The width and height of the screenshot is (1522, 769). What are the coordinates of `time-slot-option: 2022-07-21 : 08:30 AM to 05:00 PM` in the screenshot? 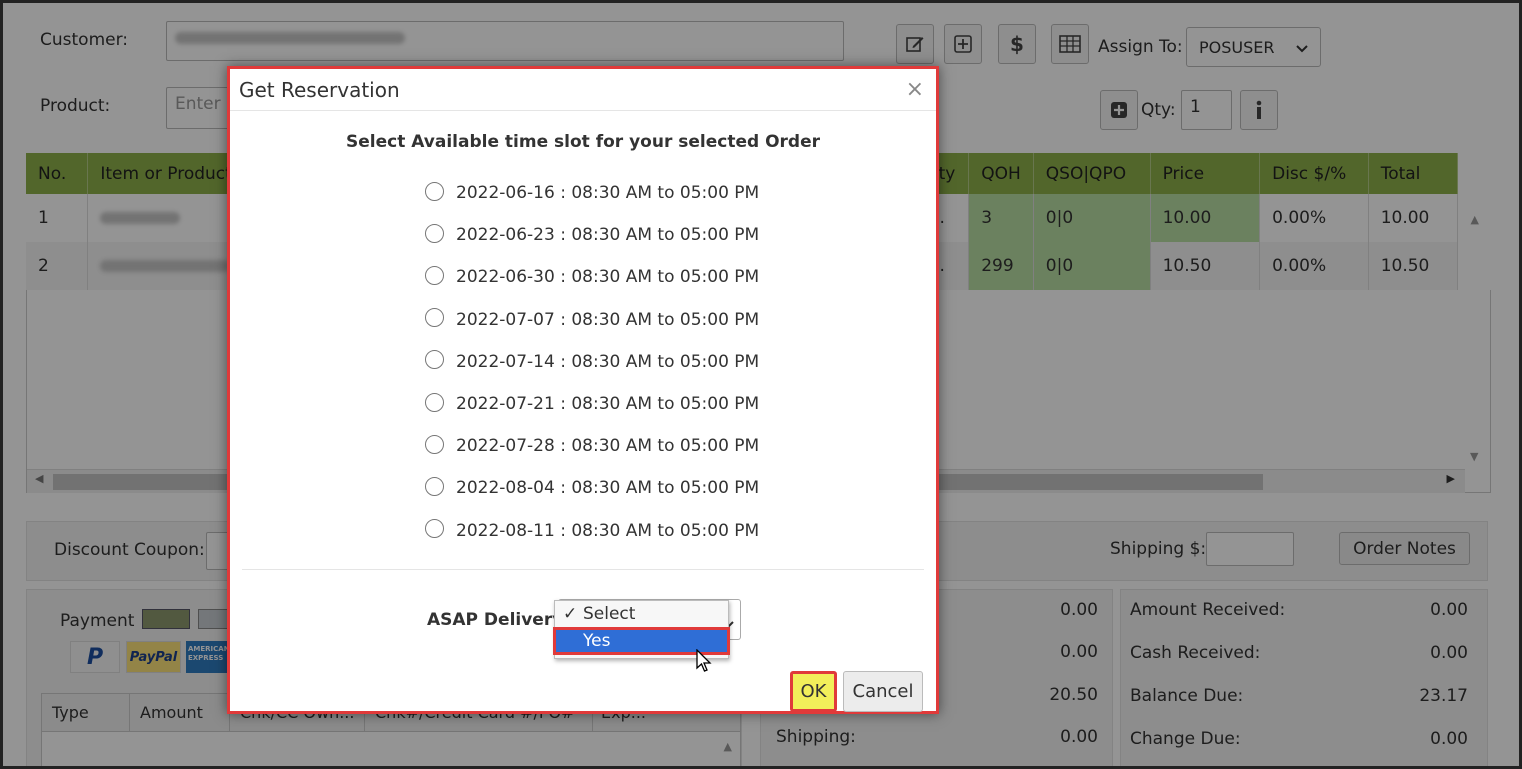 It's located at (592, 404).